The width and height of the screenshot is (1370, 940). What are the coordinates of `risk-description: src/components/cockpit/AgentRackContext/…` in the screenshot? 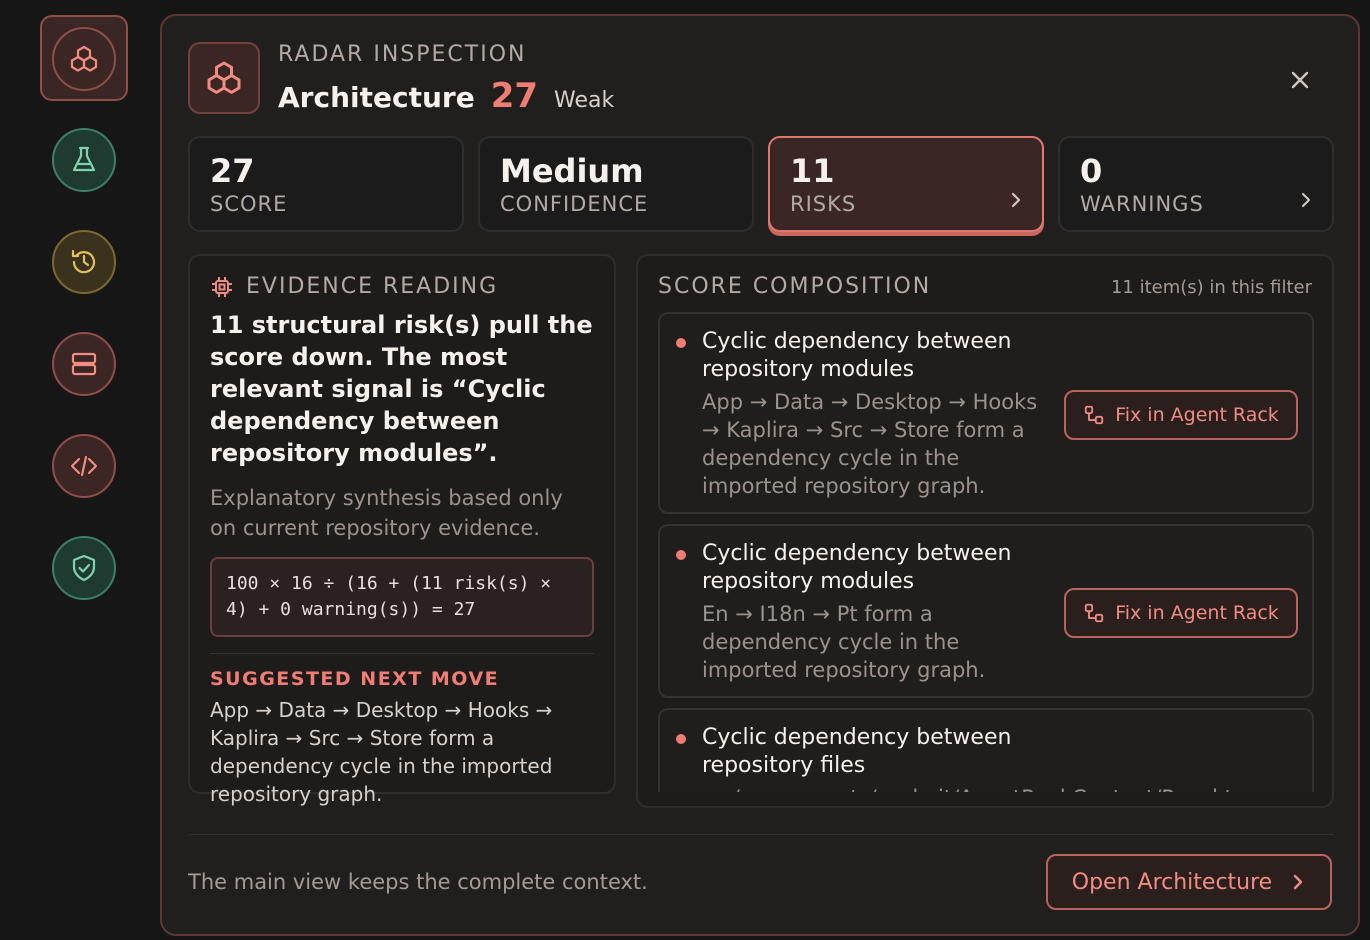 It's located at (979, 788).